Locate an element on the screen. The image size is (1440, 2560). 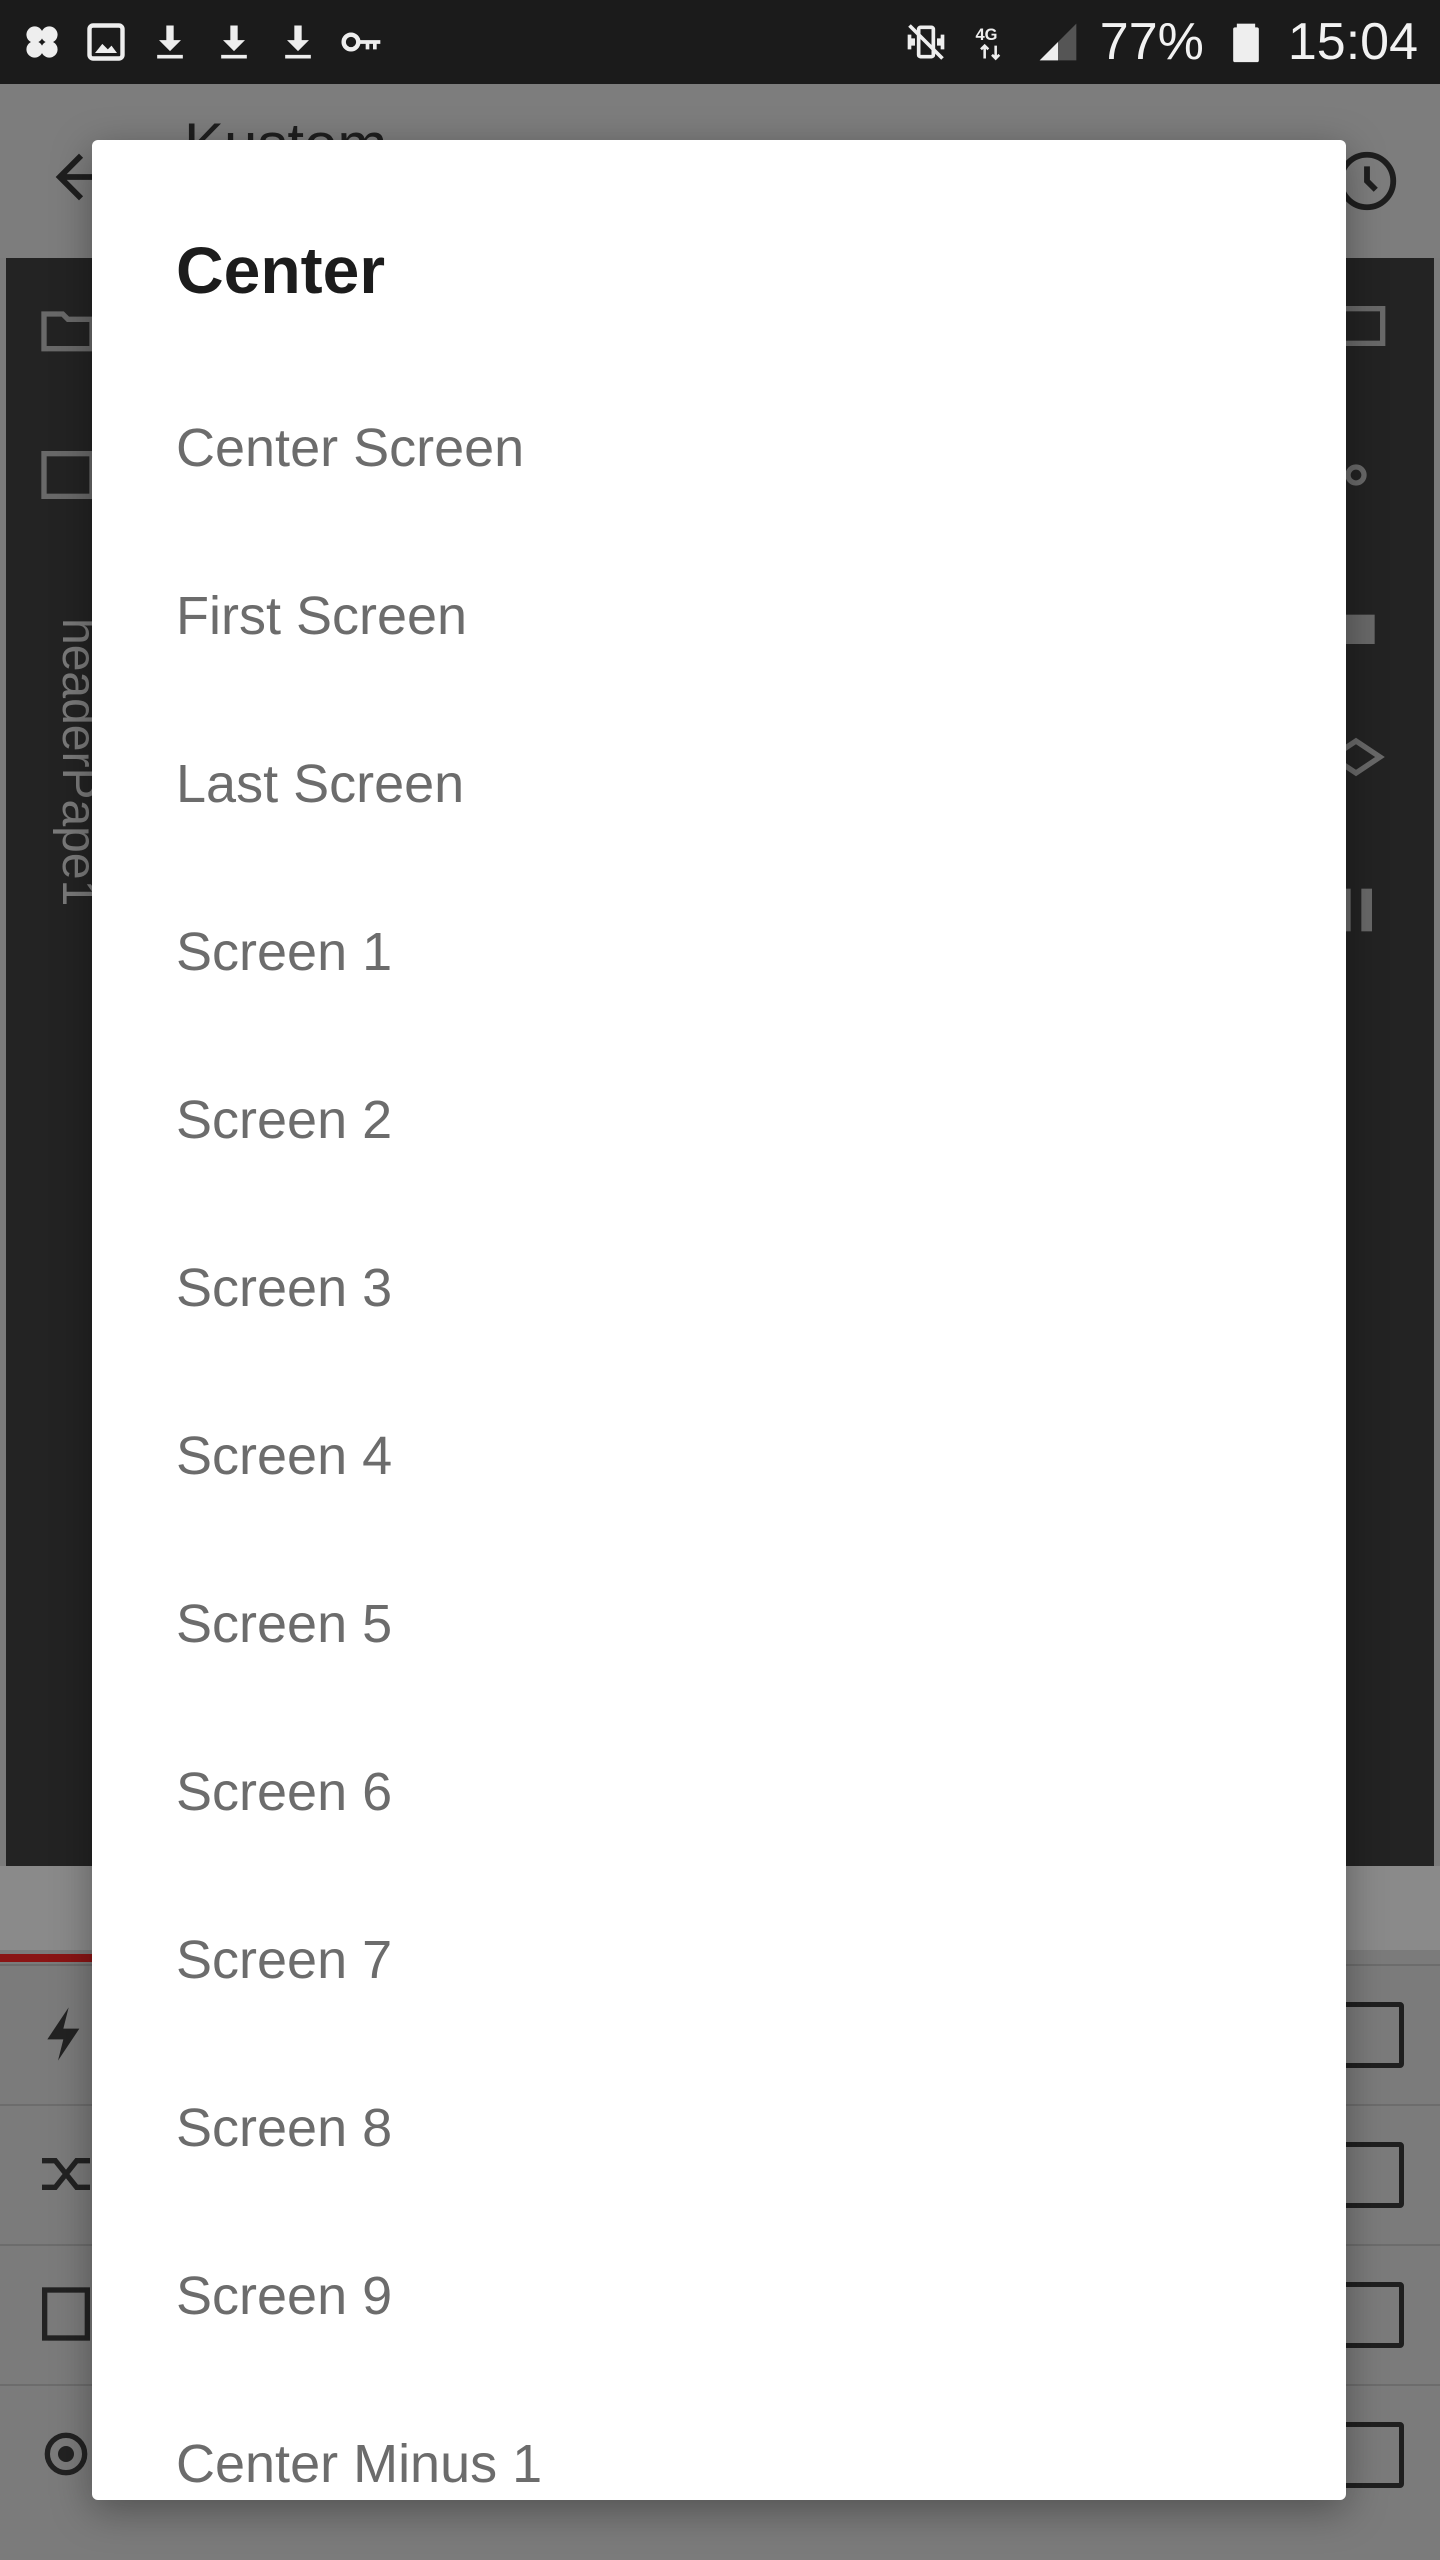
option-screen-4: Screen 4 is located at coordinates (719, 1456).